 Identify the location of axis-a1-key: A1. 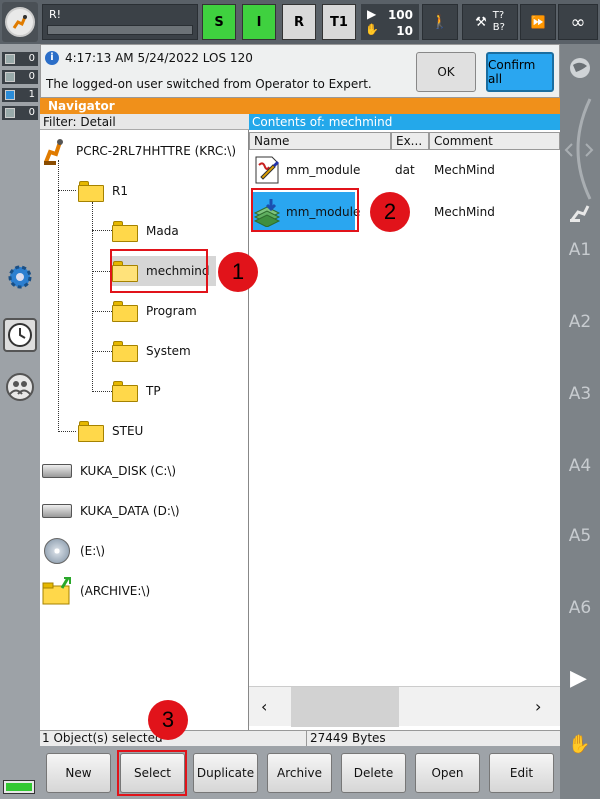
(580, 250).